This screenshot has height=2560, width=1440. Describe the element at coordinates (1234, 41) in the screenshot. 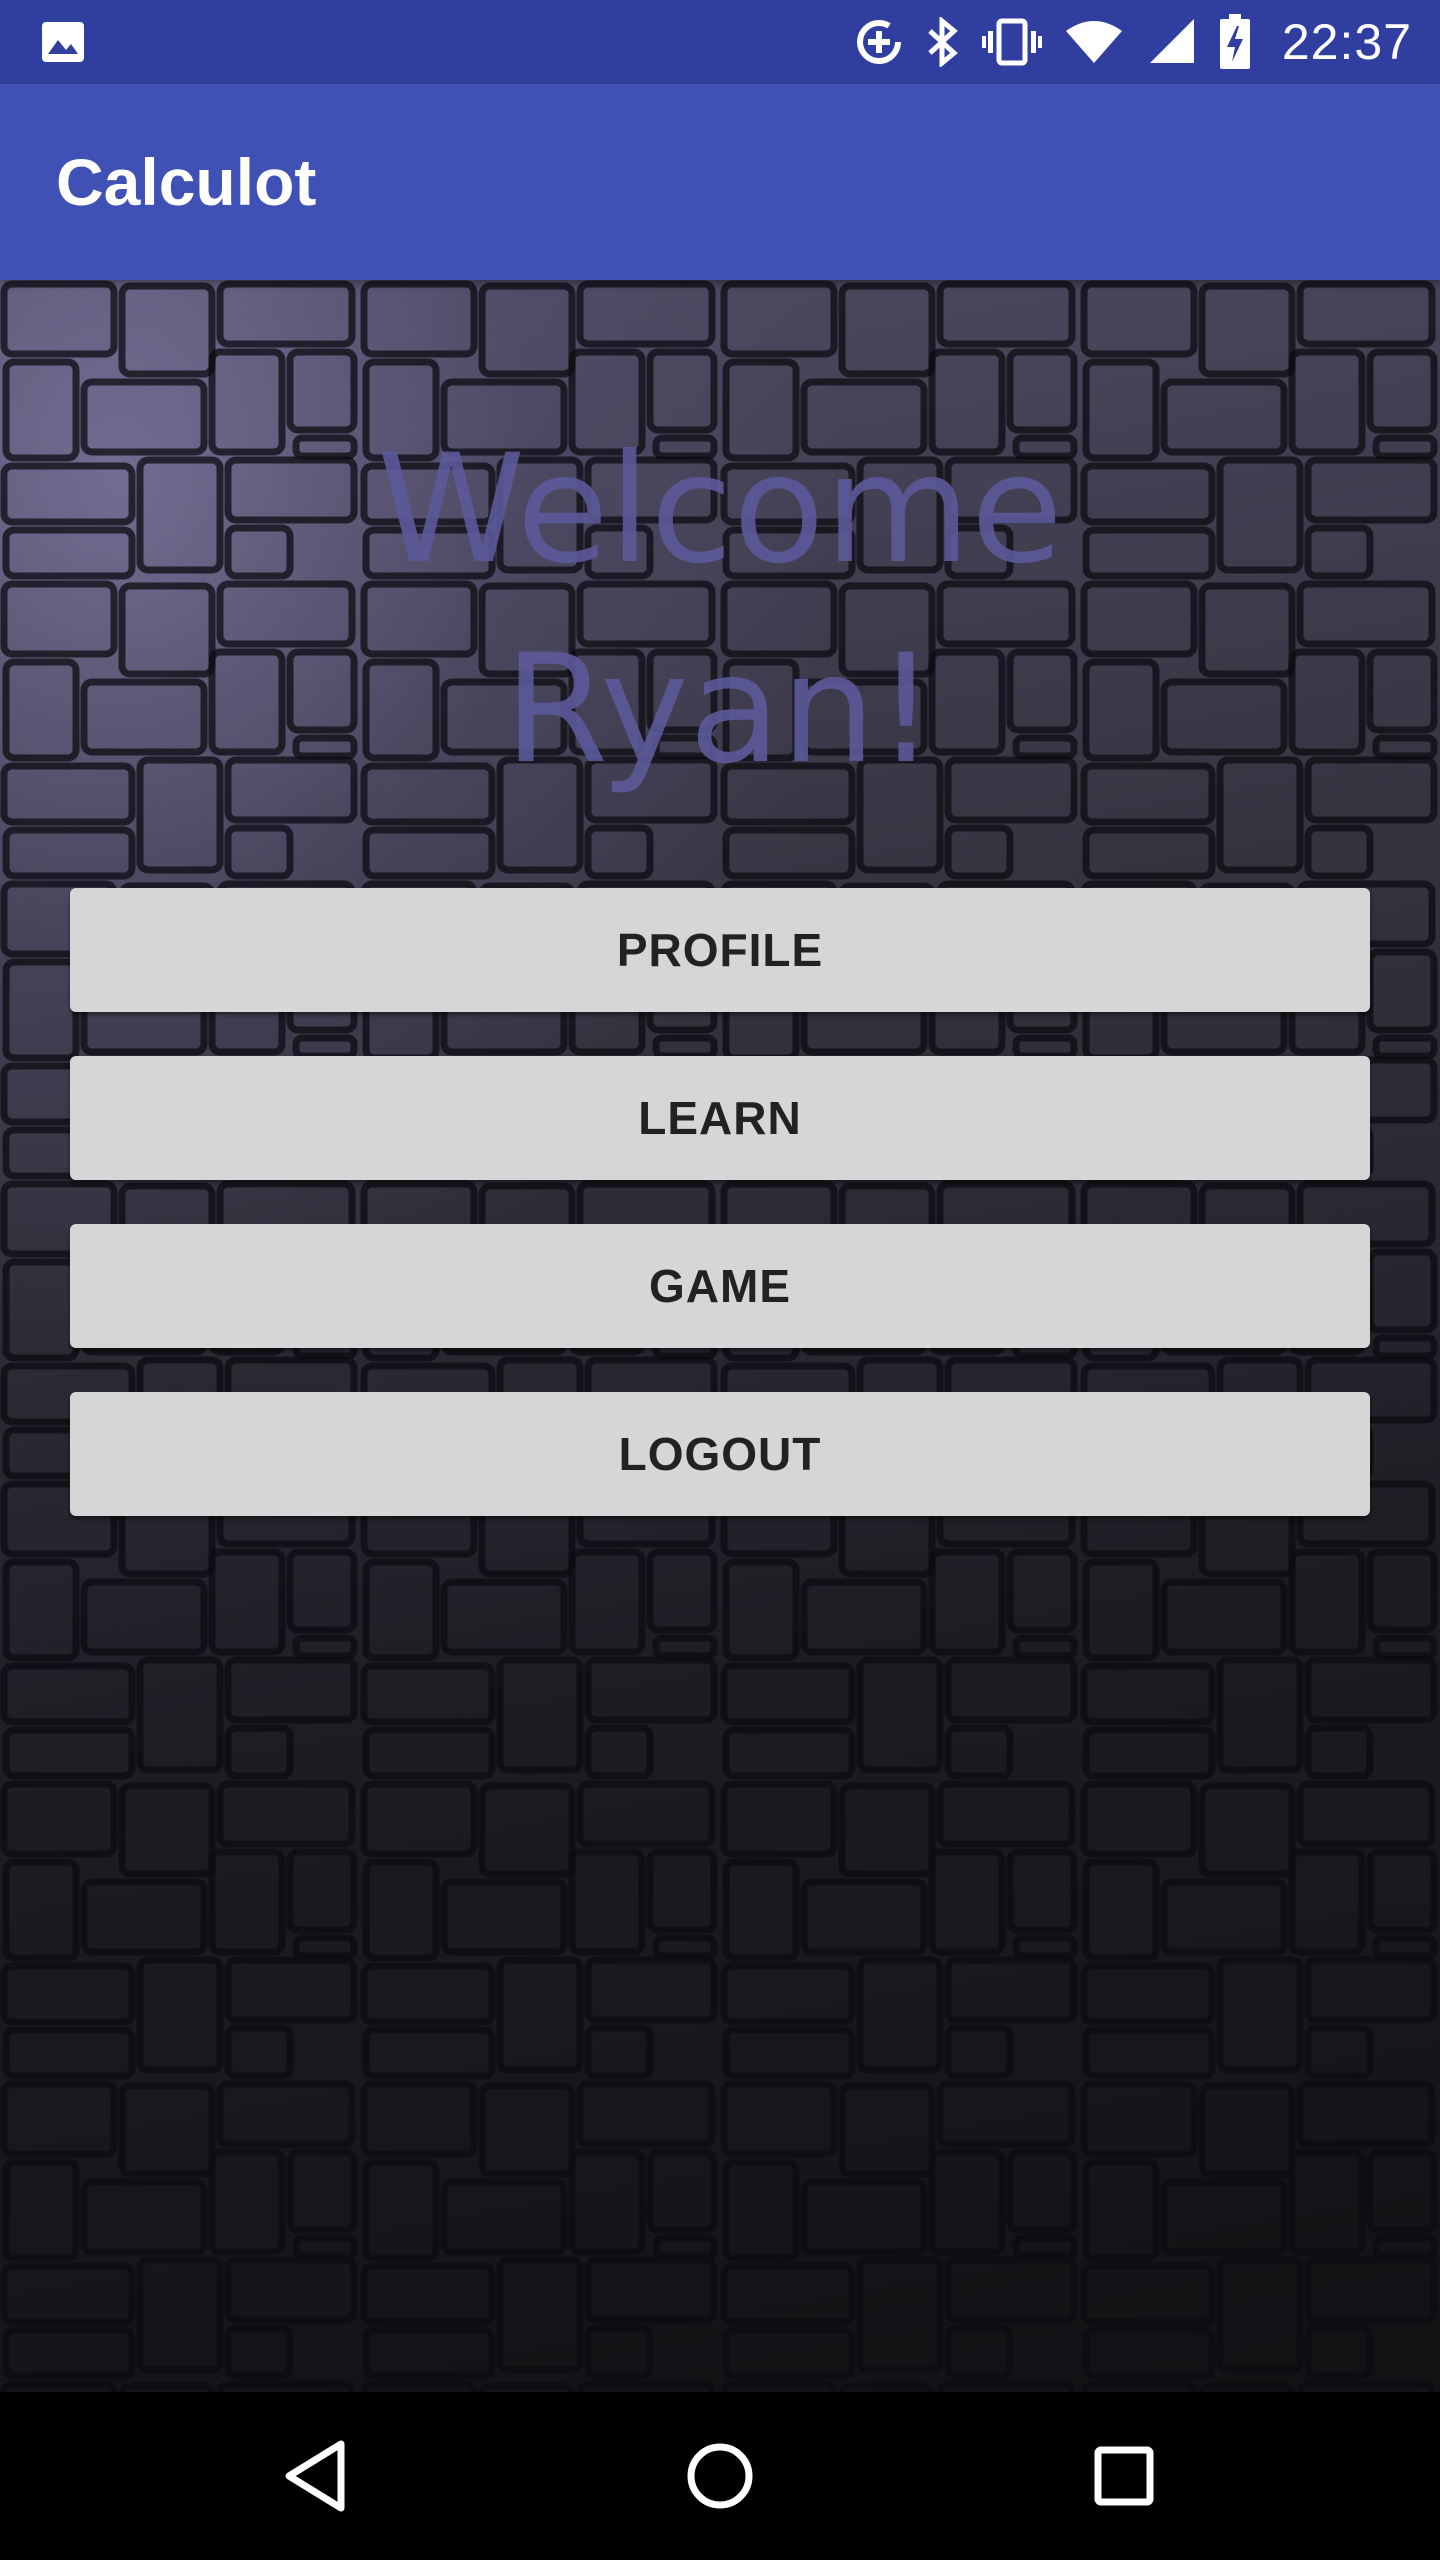

I see `battery-charging-icon` at that location.